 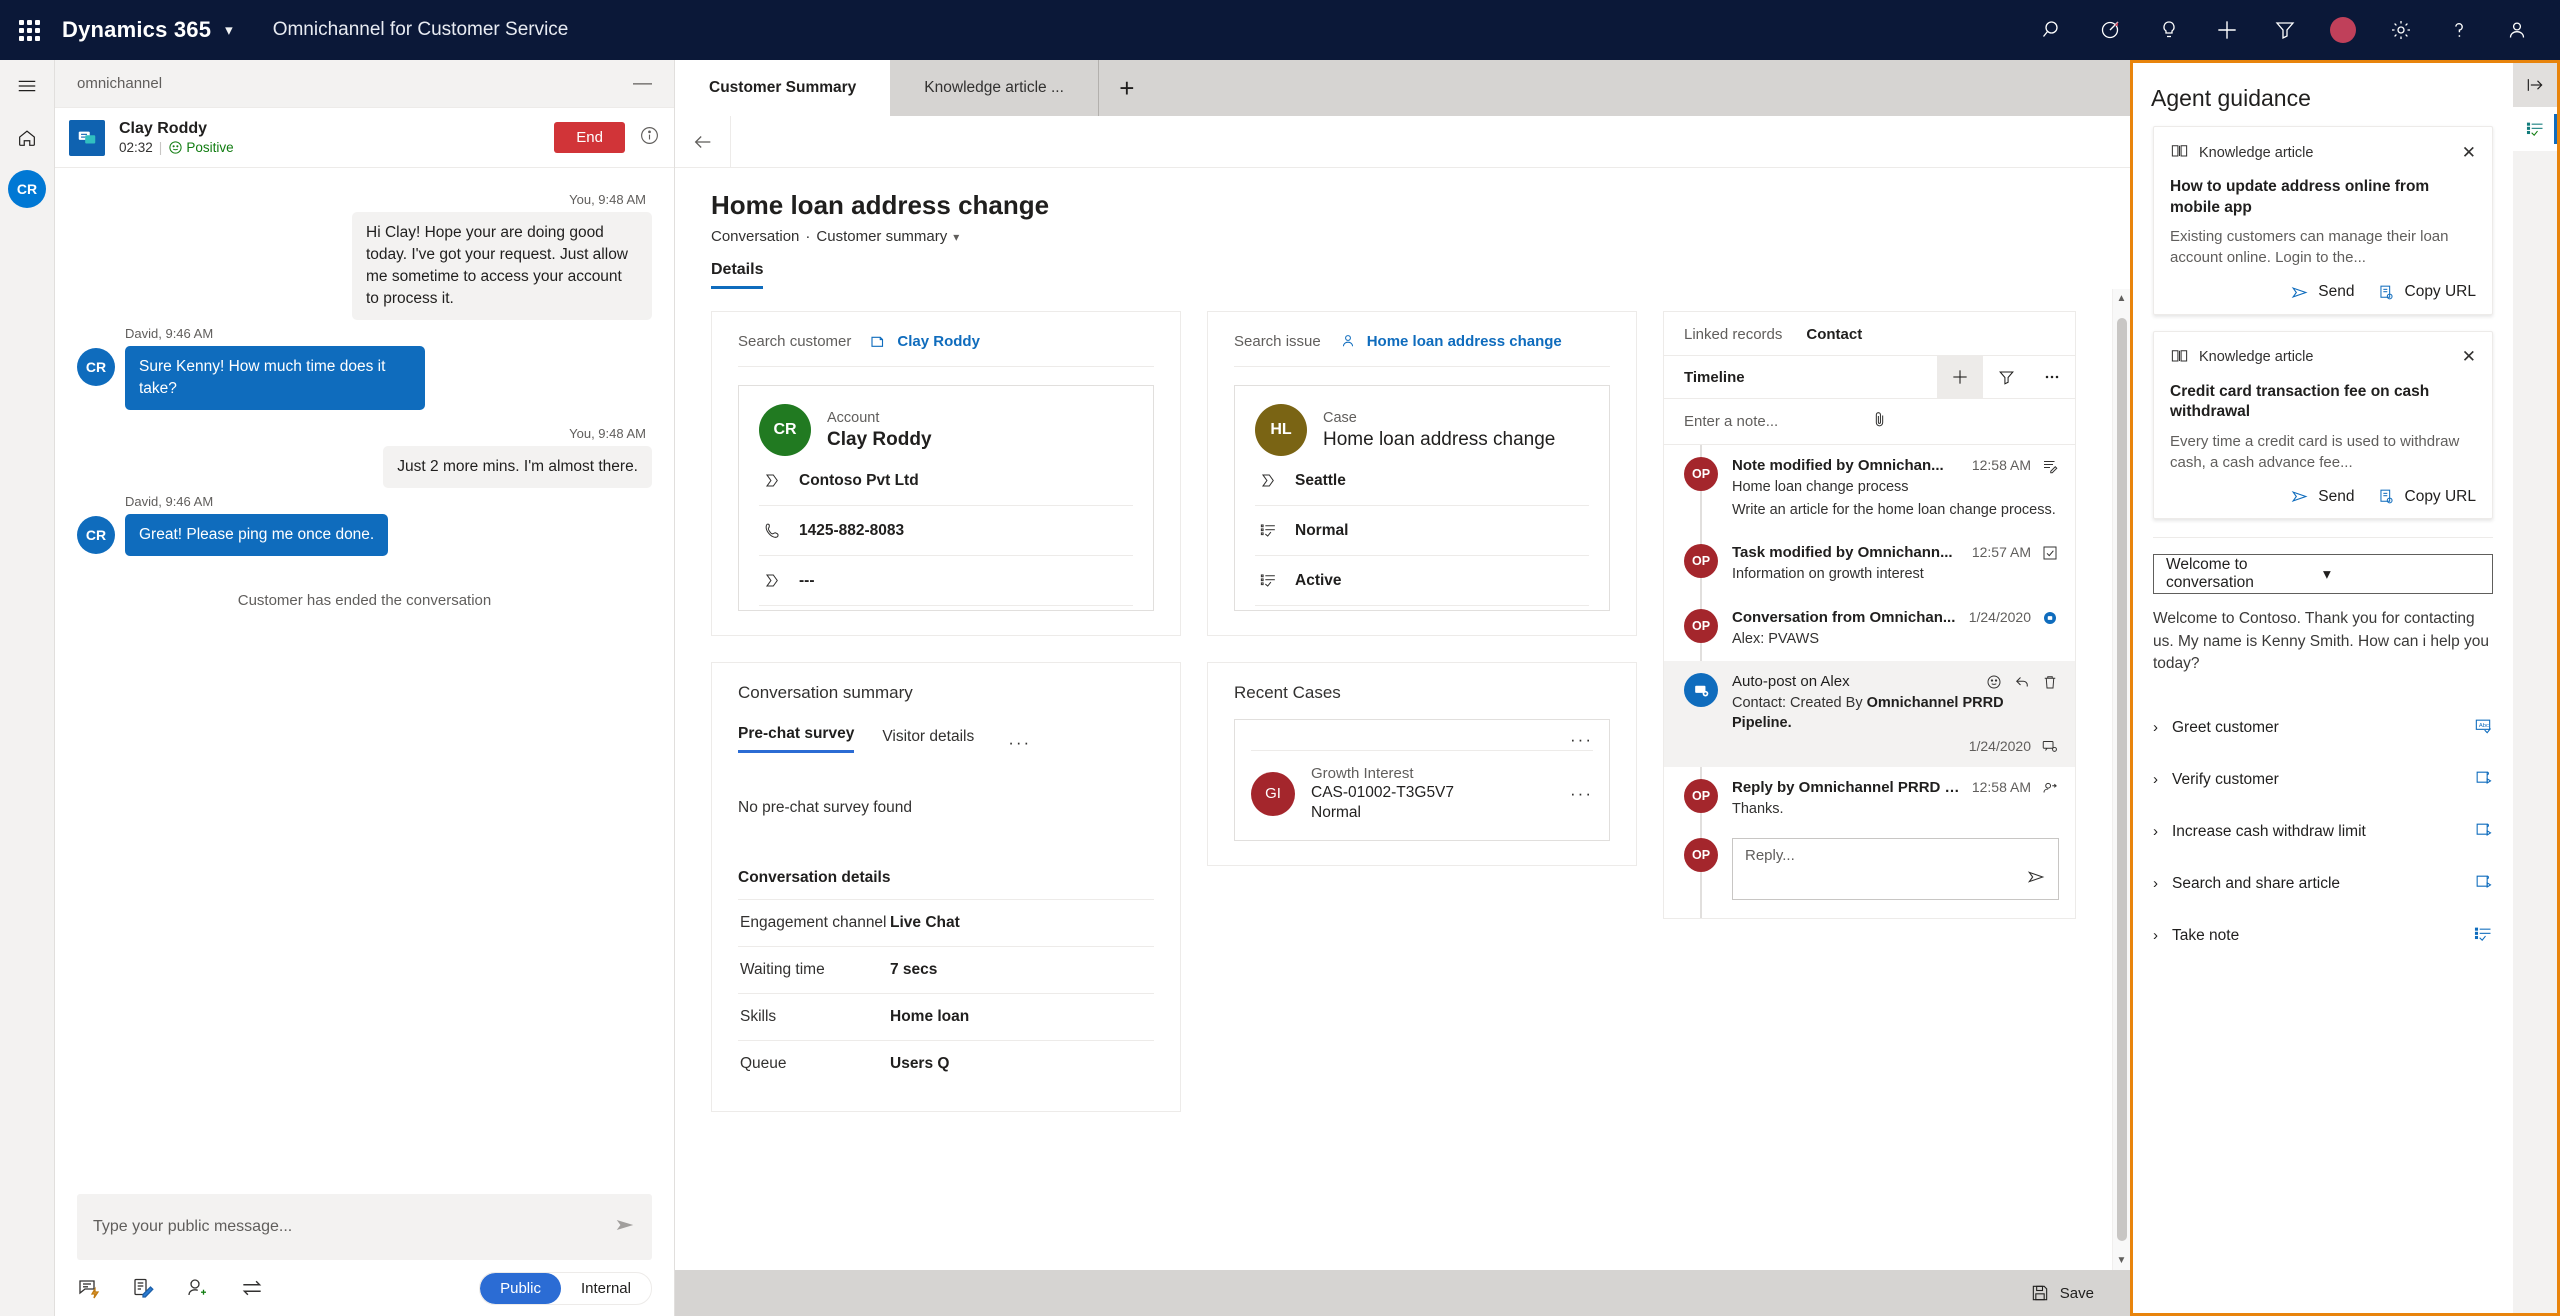 I want to click on app-launcher-button, so click(x=29, y=30).